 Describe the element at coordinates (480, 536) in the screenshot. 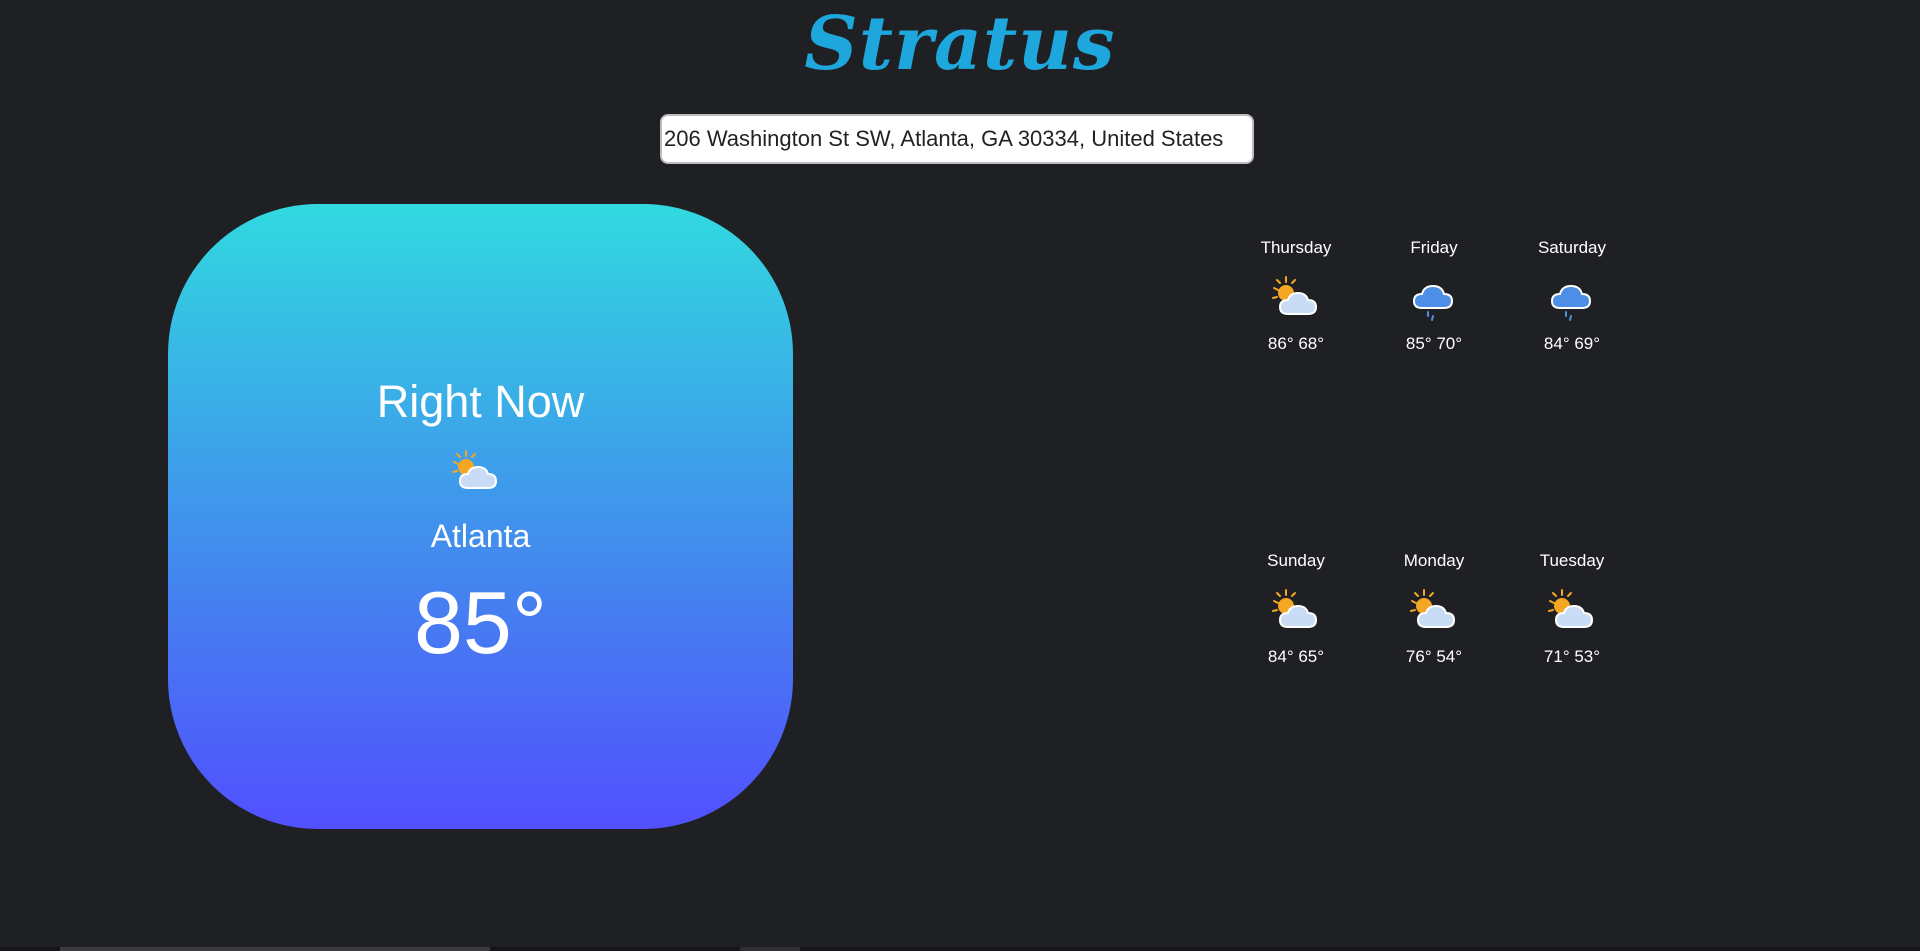

I see `current-city: Atlanta` at that location.